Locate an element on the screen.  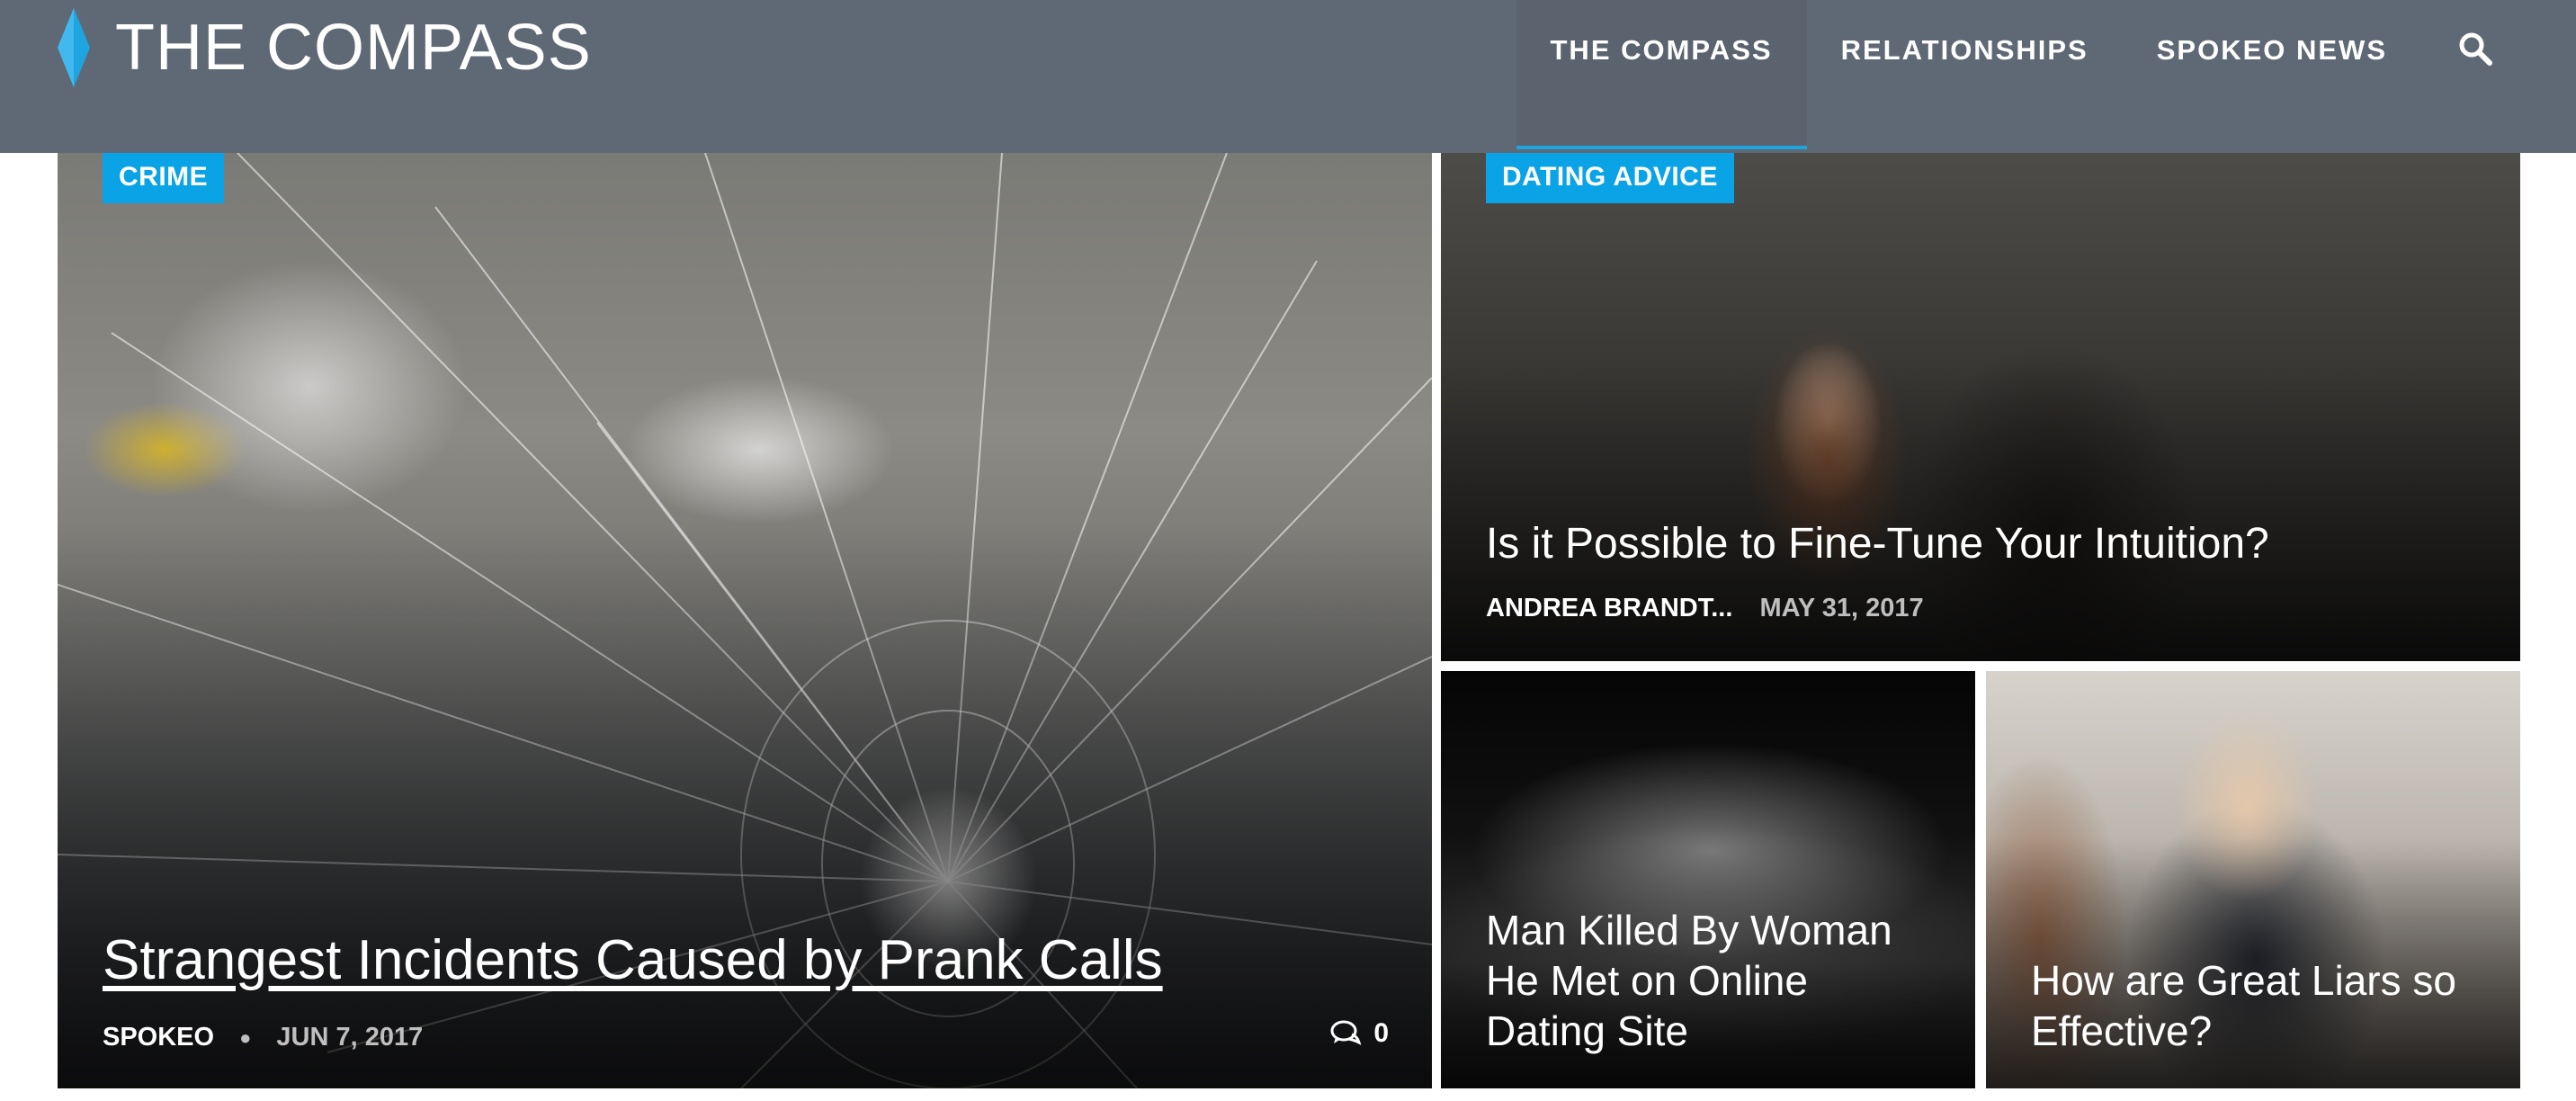
title-line: Man Killed By Woman is located at coordinates (1689, 929).